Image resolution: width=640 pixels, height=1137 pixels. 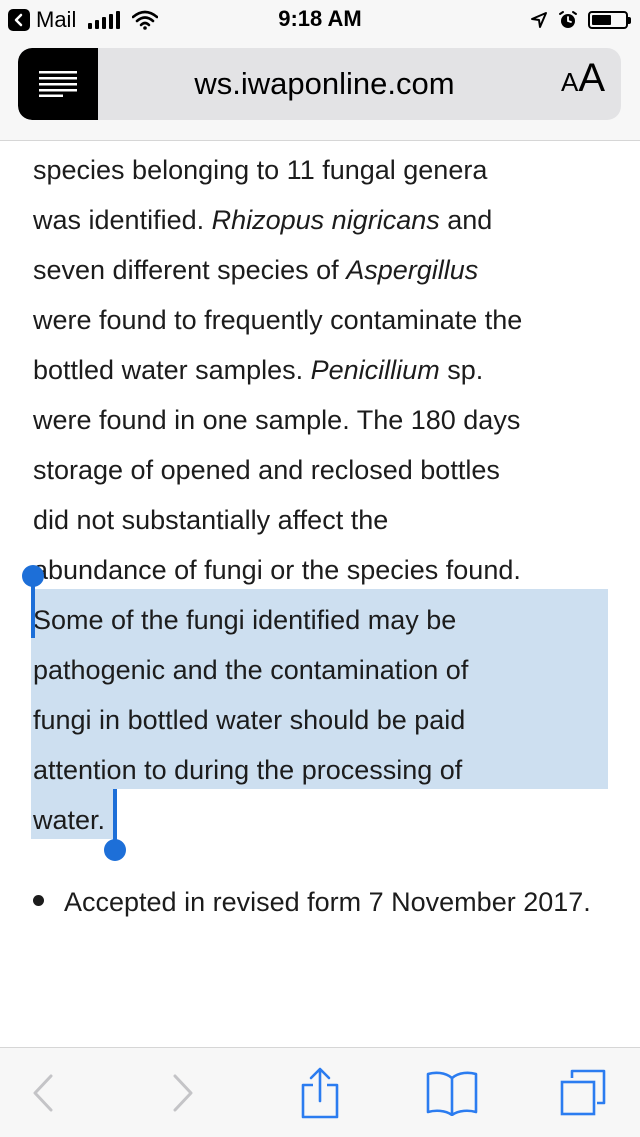 I want to click on bookmarks-icon, so click(x=452, y=1093).